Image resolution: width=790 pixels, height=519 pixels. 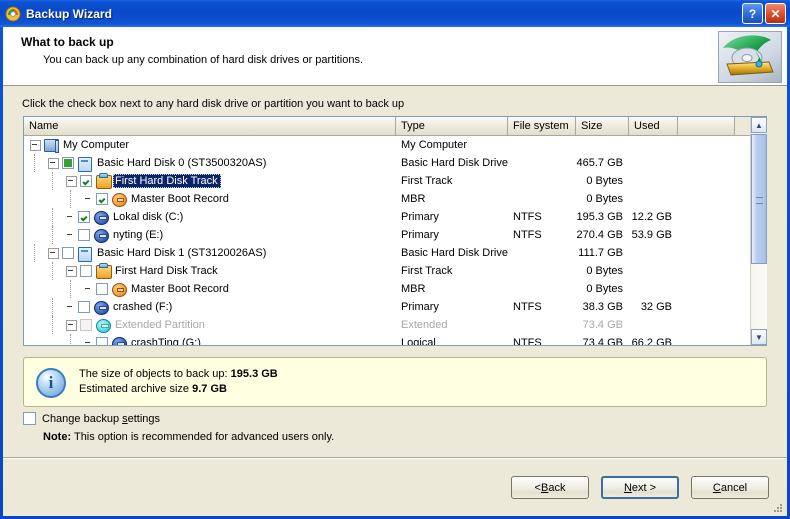 I want to click on window-controls: ? ✕, so click(x=764, y=13).